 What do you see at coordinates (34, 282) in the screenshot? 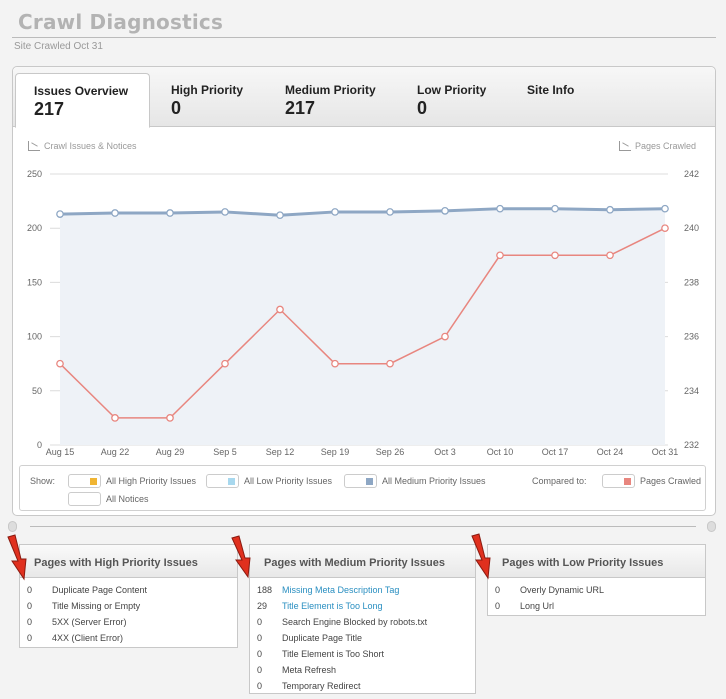
I see `y-tick-left: 150` at bounding box center [34, 282].